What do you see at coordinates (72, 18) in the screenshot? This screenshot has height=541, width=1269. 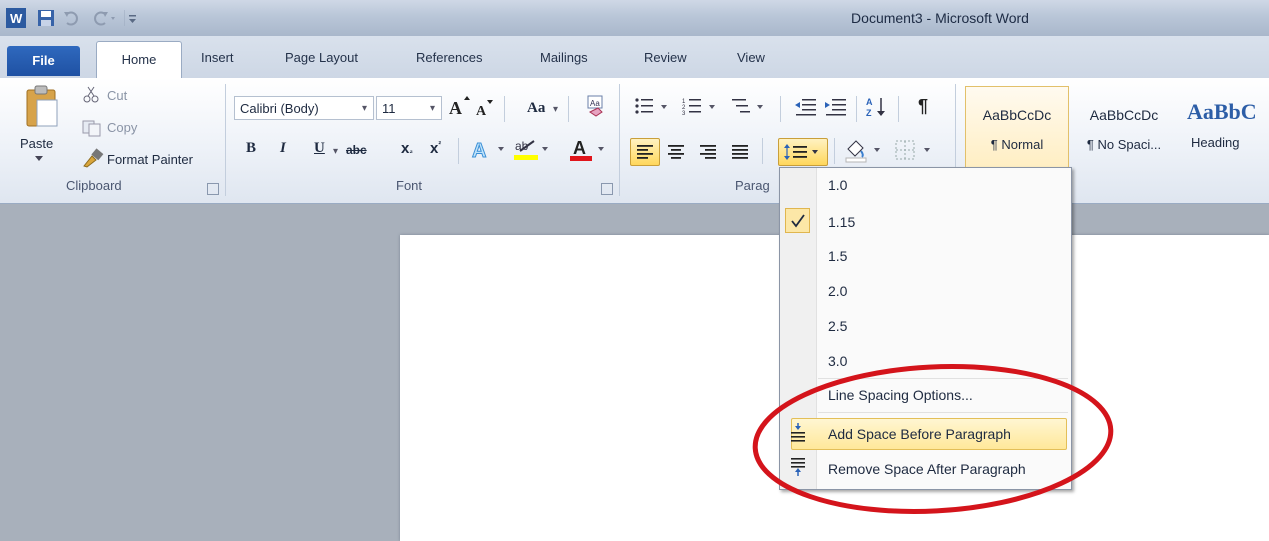 I see `undo-icon` at bounding box center [72, 18].